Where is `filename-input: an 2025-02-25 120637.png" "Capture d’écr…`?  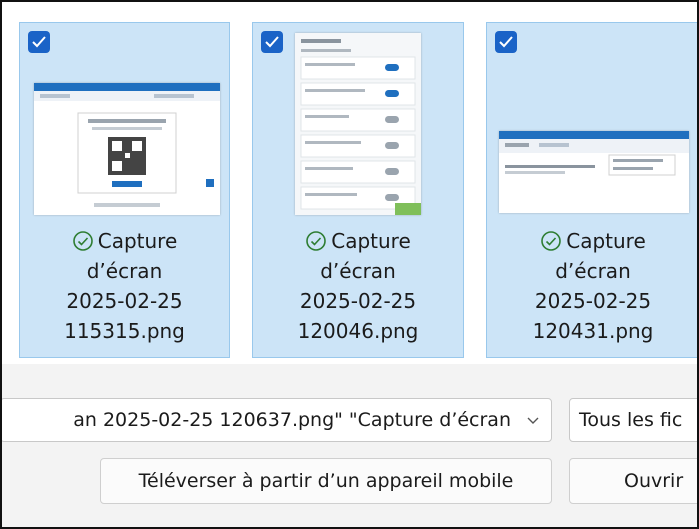 filename-input: an 2025-02-25 120637.png" "Capture d’écr… is located at coordinates (277, 420).